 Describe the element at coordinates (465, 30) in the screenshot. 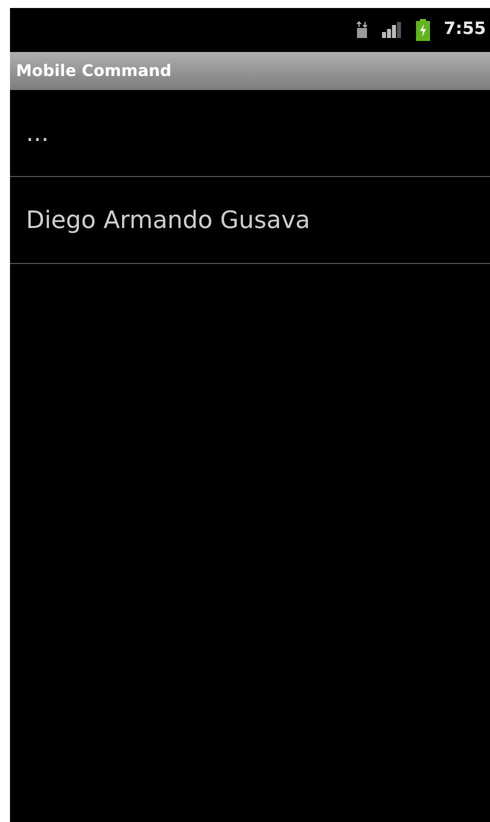

I see `clock-time: 7:55` at that location.